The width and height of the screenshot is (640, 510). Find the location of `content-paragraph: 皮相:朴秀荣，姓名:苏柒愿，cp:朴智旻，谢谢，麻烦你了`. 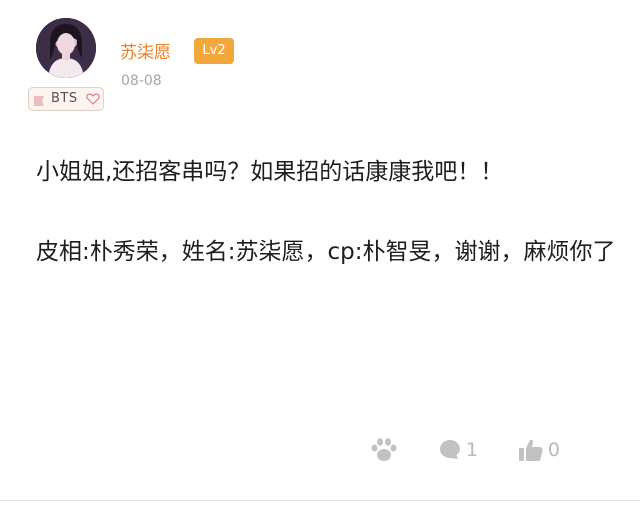

content-paragraph: 皮相:朴秀荣，姓名:苏柒愿，cp:朴智旻，谢谢，麻烦你了 is located at coordinates (326, 252).